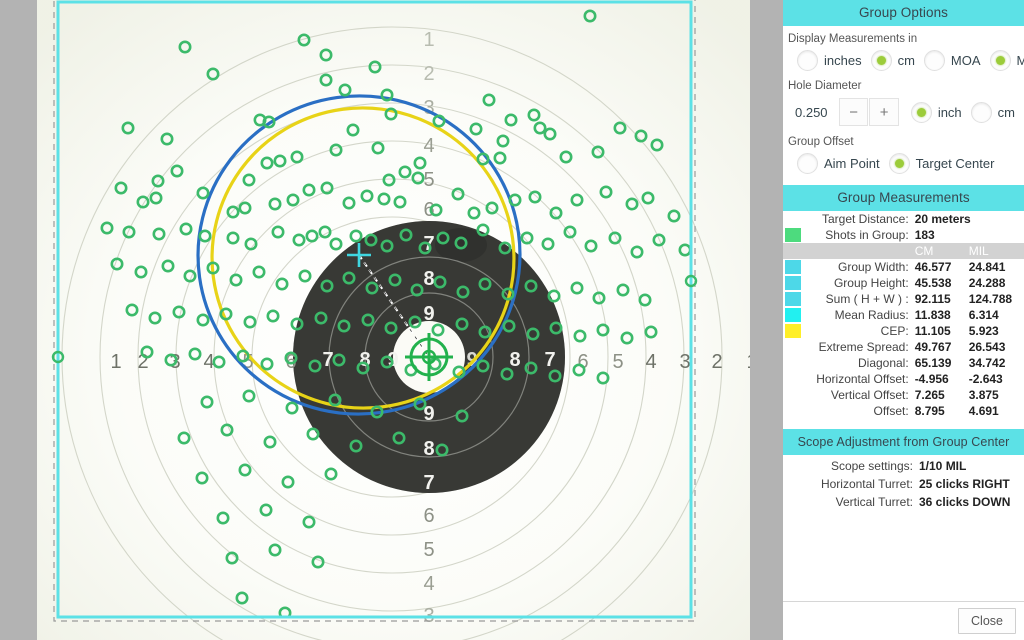  I want to click on svg-text: 2, so click(428, 74).